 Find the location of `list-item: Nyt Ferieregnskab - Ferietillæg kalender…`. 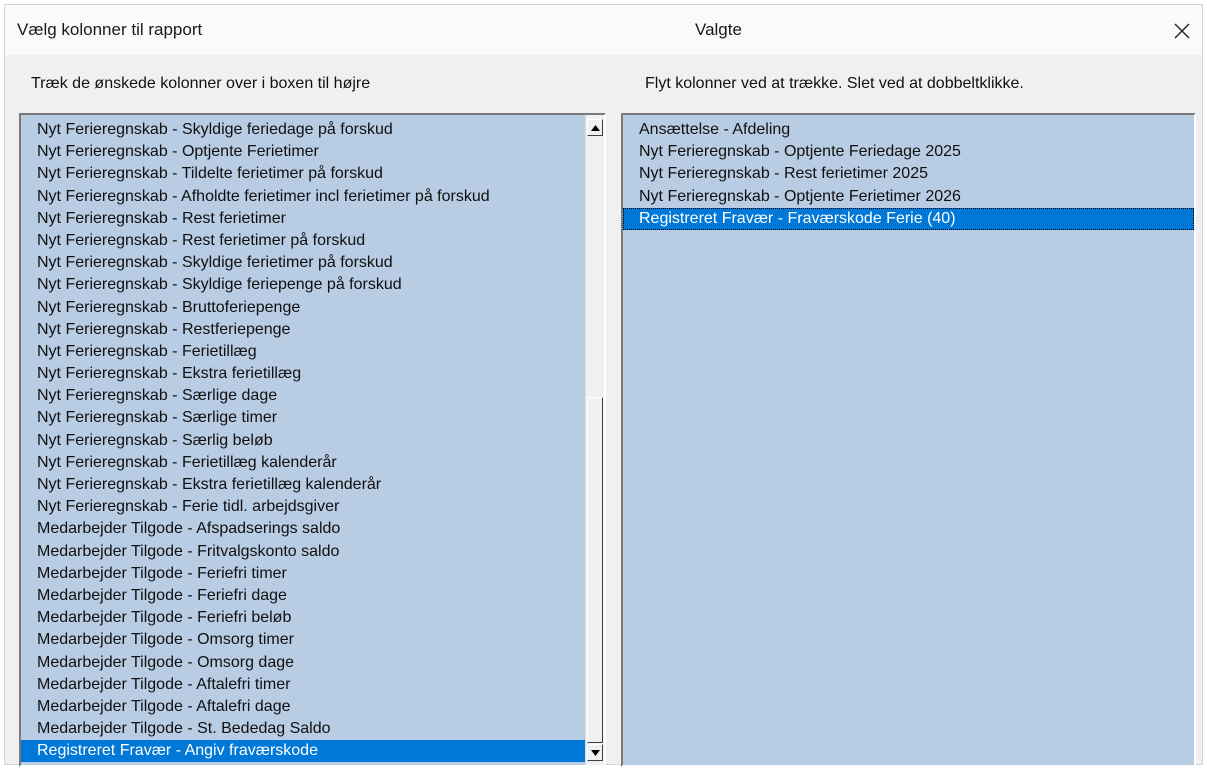

list-item: Nyt Ferieregnskab - Ferietillæg kalender… is located at coordinates (303, 463).